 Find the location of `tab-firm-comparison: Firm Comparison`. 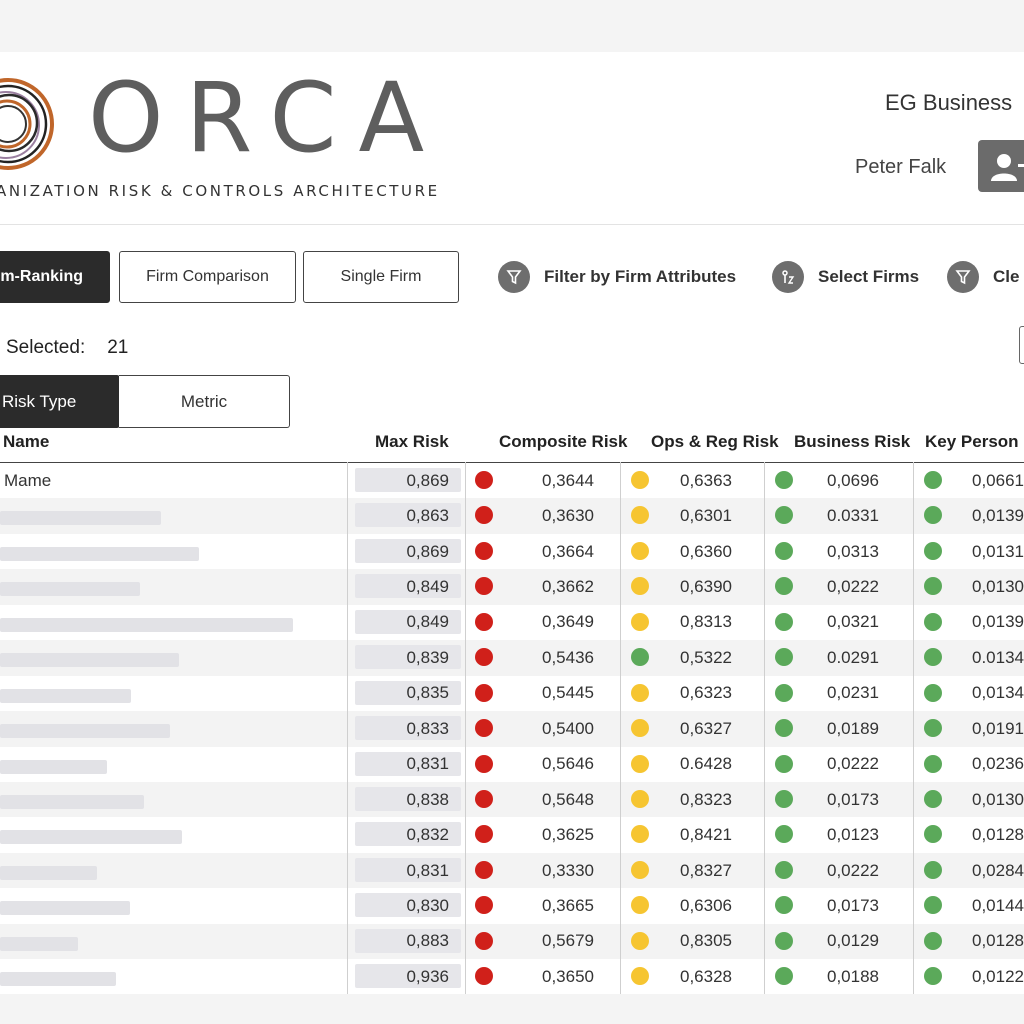

tab-firm-comparison: Firm Comparison is located at coordinates (207, 277).